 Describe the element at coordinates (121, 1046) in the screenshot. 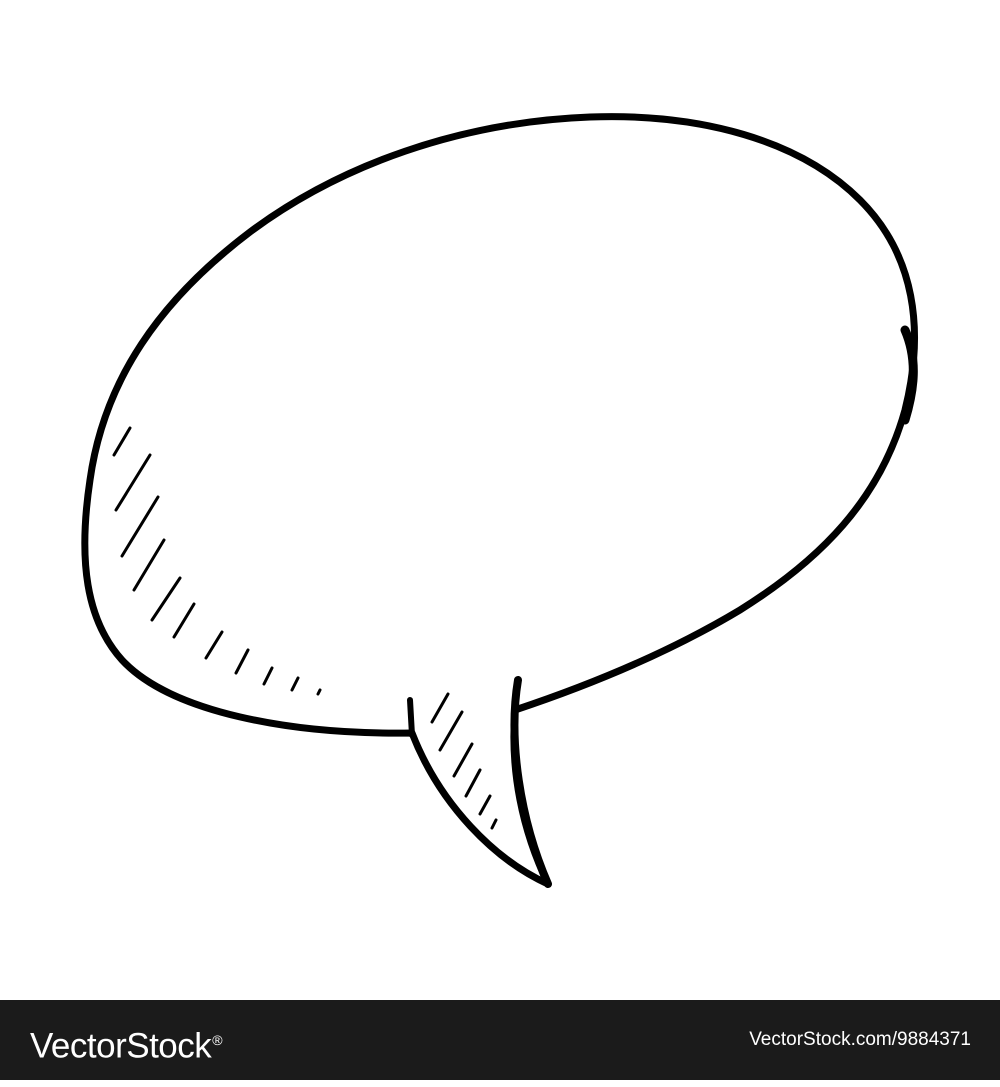

I see `brand-name: VectorStock` at that location.